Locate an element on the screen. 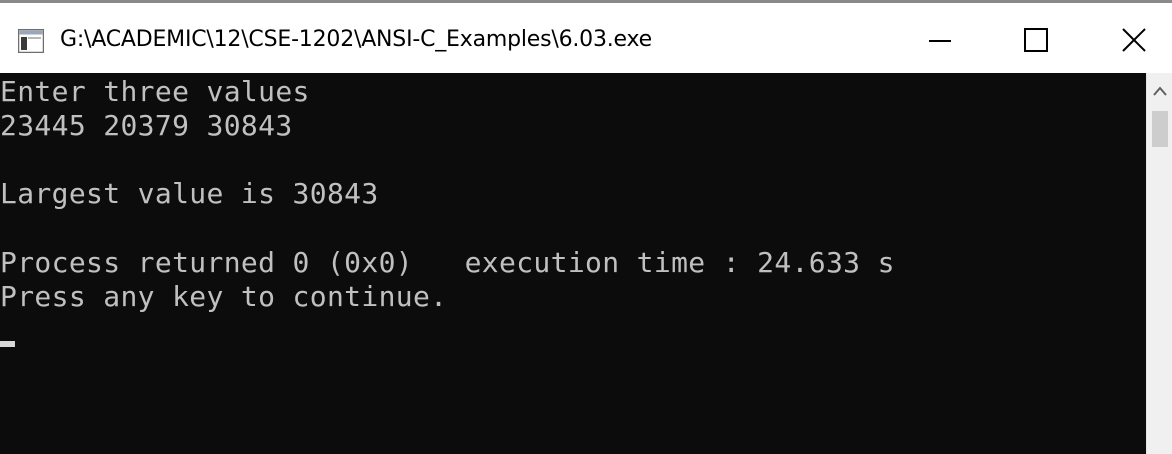 The height and width of the screenshot is (454, 1172). close-button is located at coordinates (1128, 38).